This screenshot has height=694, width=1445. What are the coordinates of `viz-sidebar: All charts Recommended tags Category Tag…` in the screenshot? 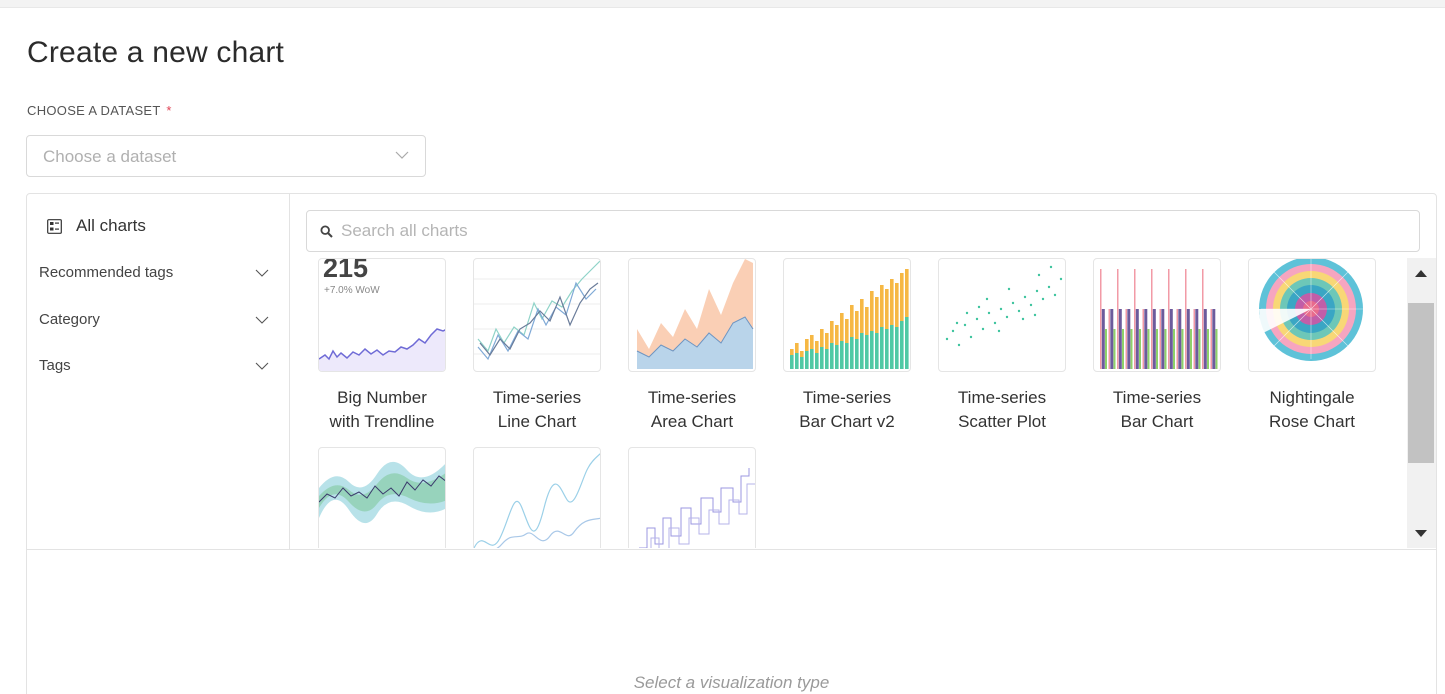 It's located at (158, 371).